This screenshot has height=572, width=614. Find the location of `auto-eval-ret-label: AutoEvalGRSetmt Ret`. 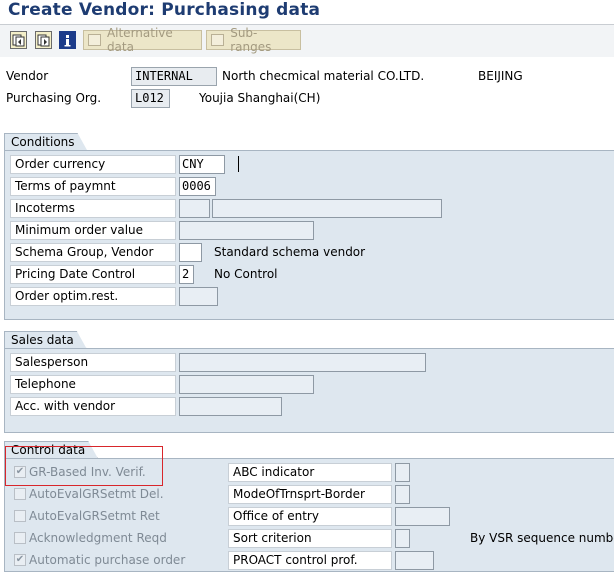

auto-eval-ret-label: AutoEvalGRSetmt Ret is located at coordinates (94, 516).